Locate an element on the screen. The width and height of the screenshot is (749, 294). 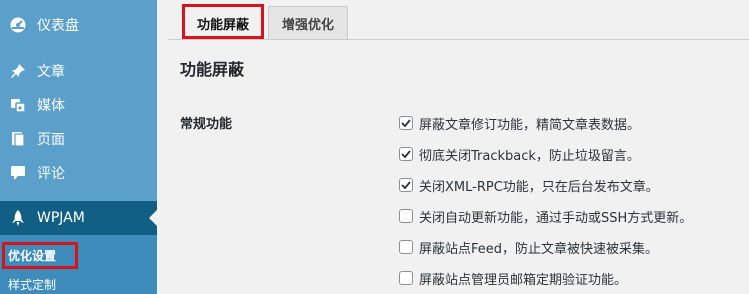
submenu-item-style-custom: 样式定制 is located at coordinates (32, 284).